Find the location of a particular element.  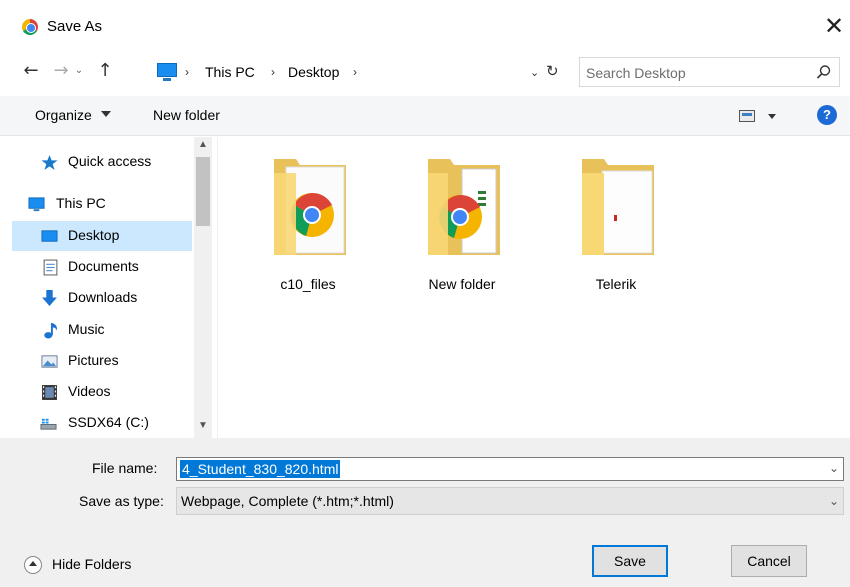

hide-folders-button: Hide Folders is located at coordinates (89, 565).